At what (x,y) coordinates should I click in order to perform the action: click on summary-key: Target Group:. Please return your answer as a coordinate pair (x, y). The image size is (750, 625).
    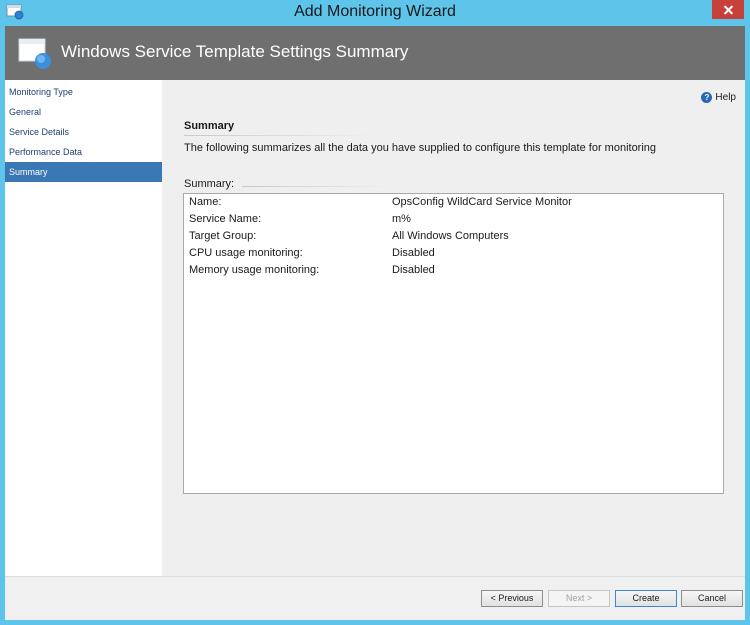
    Looking at the image, I should click on (223, 236).